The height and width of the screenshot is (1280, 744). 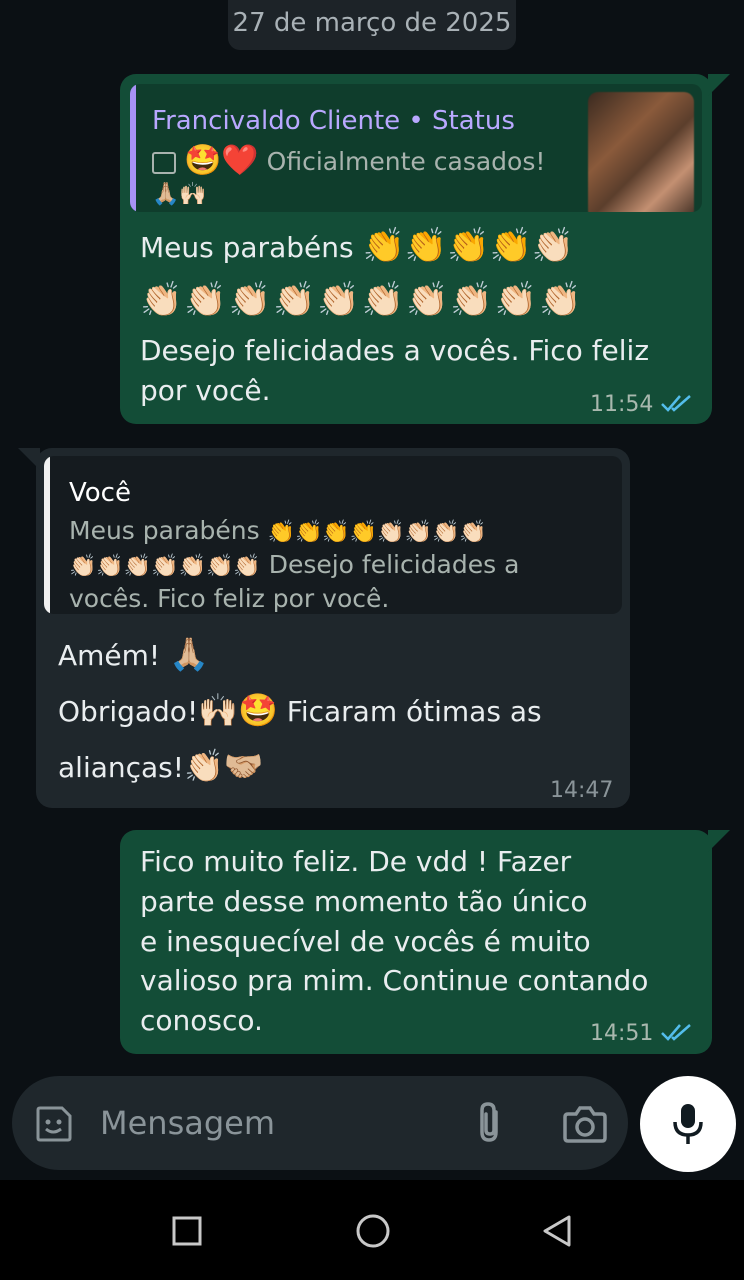 I want to click on message-time: 11:54, so click(x=622, y=404).